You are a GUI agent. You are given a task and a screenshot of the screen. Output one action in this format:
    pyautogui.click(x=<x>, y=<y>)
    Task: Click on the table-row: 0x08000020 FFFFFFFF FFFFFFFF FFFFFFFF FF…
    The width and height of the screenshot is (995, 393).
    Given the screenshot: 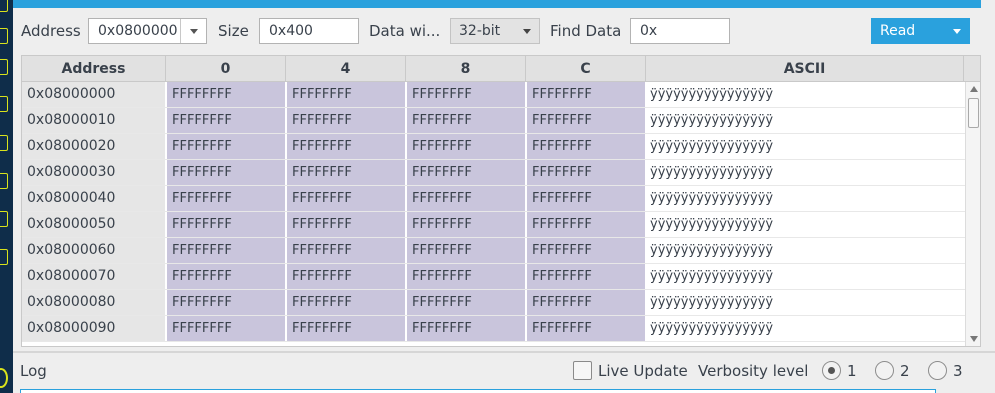 What is the action you would take?
    pyautogui.click(x=493, y=147)
    